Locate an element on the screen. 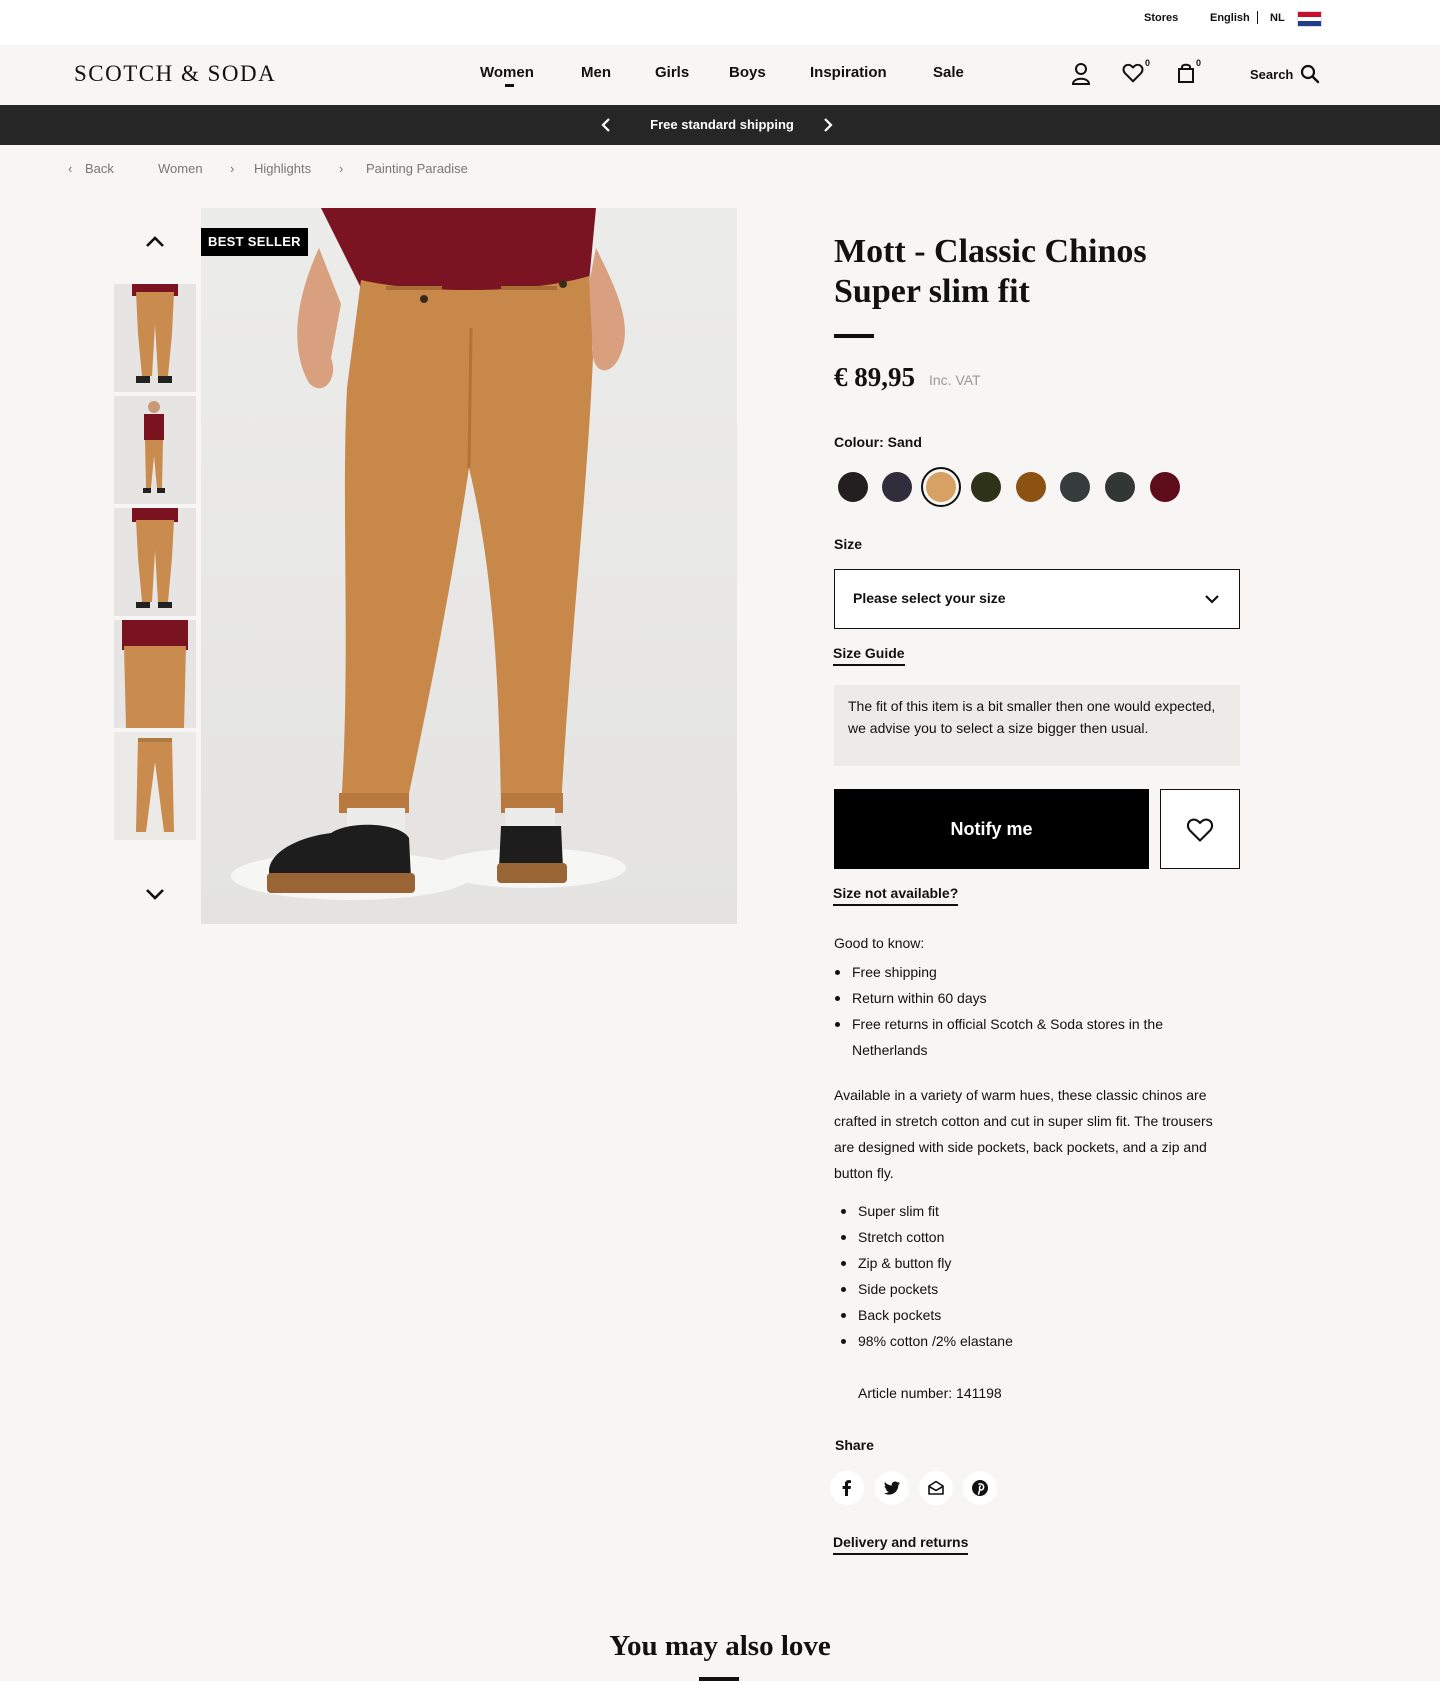  list-item: 98% cotton /2% elastane is located at coordinates (926, 1341).